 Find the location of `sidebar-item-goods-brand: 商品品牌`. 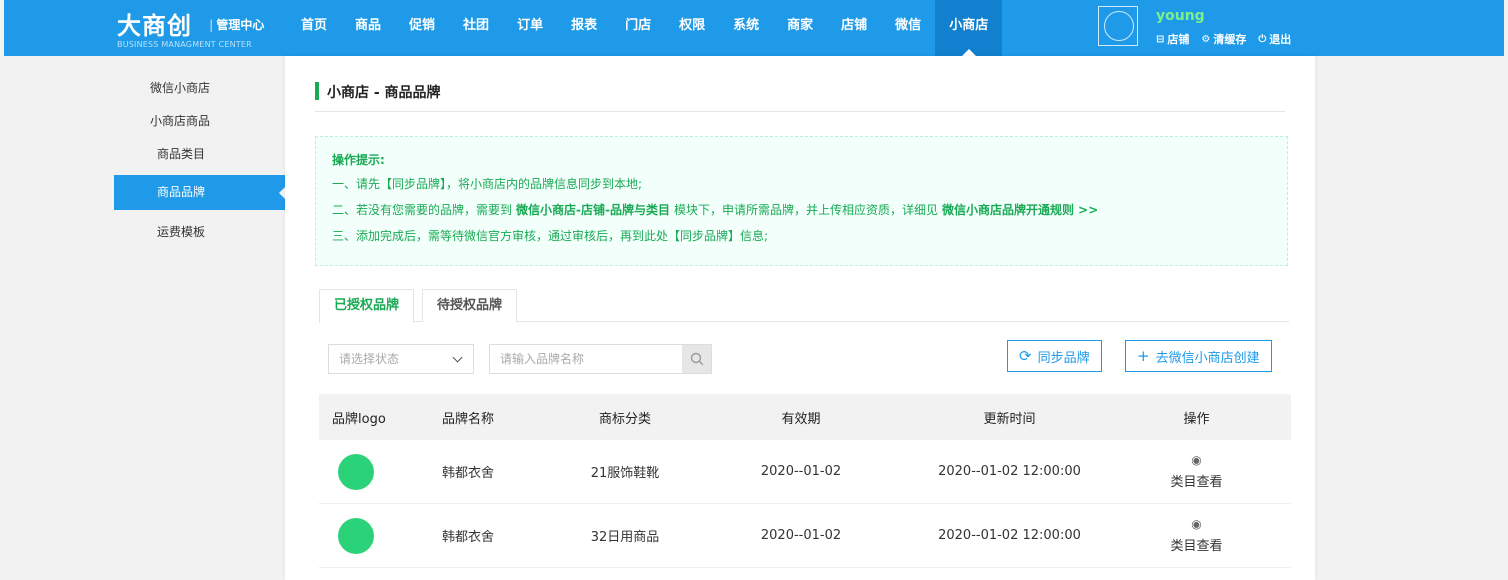

sidebar-item-goods-brand: 商品品牌 is located at coordinates (200, 192).